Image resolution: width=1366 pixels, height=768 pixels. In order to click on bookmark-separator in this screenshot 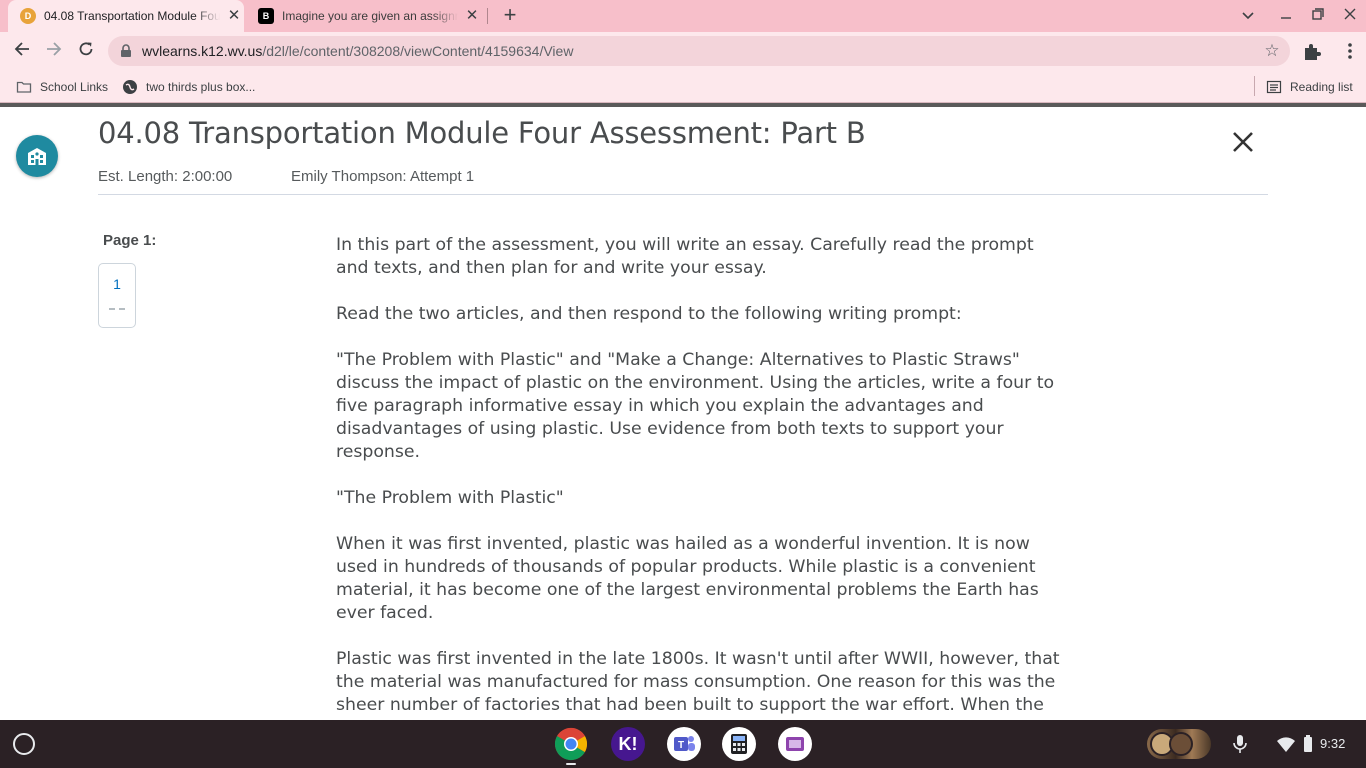, I will do `click(1254, 86)`.